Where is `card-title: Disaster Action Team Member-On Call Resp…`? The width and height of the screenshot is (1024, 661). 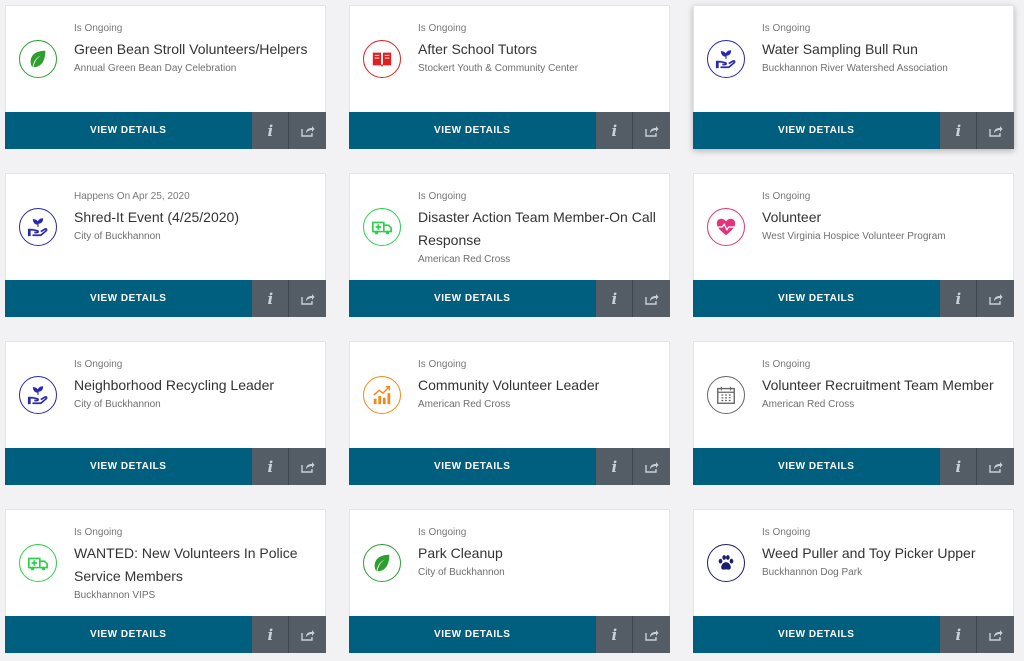 card-title: Disaster Action Team Member-On Call Resp… is located at coordinates (537, 228).